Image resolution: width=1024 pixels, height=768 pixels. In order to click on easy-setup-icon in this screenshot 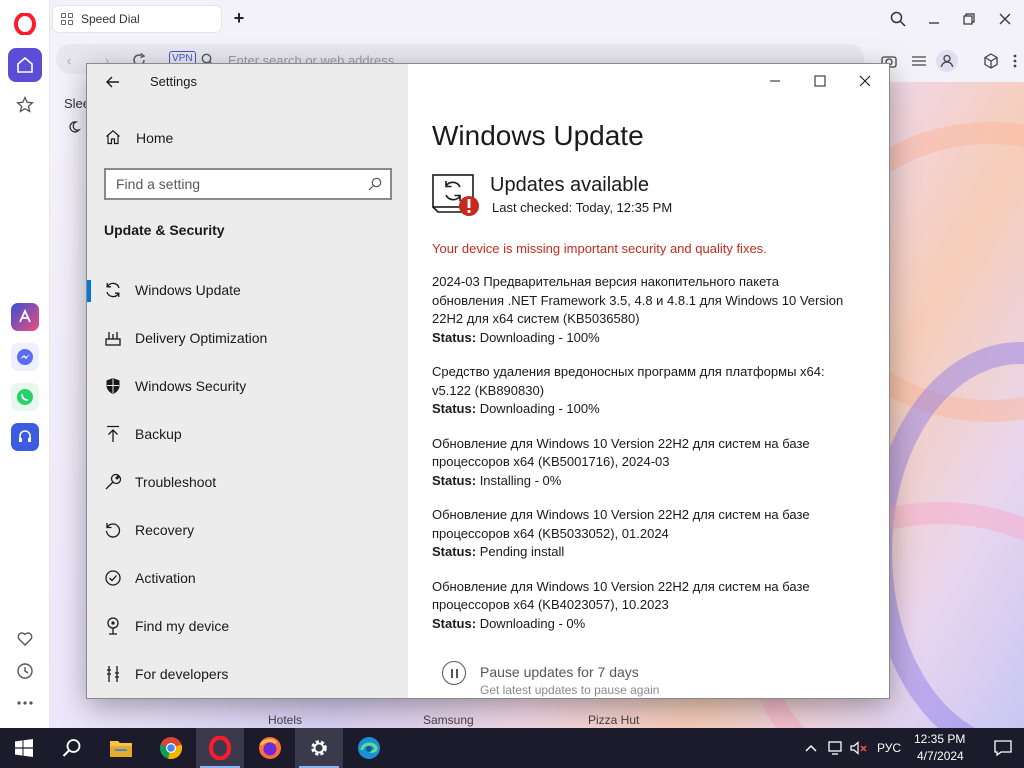, I will do `click(919, 61)`.